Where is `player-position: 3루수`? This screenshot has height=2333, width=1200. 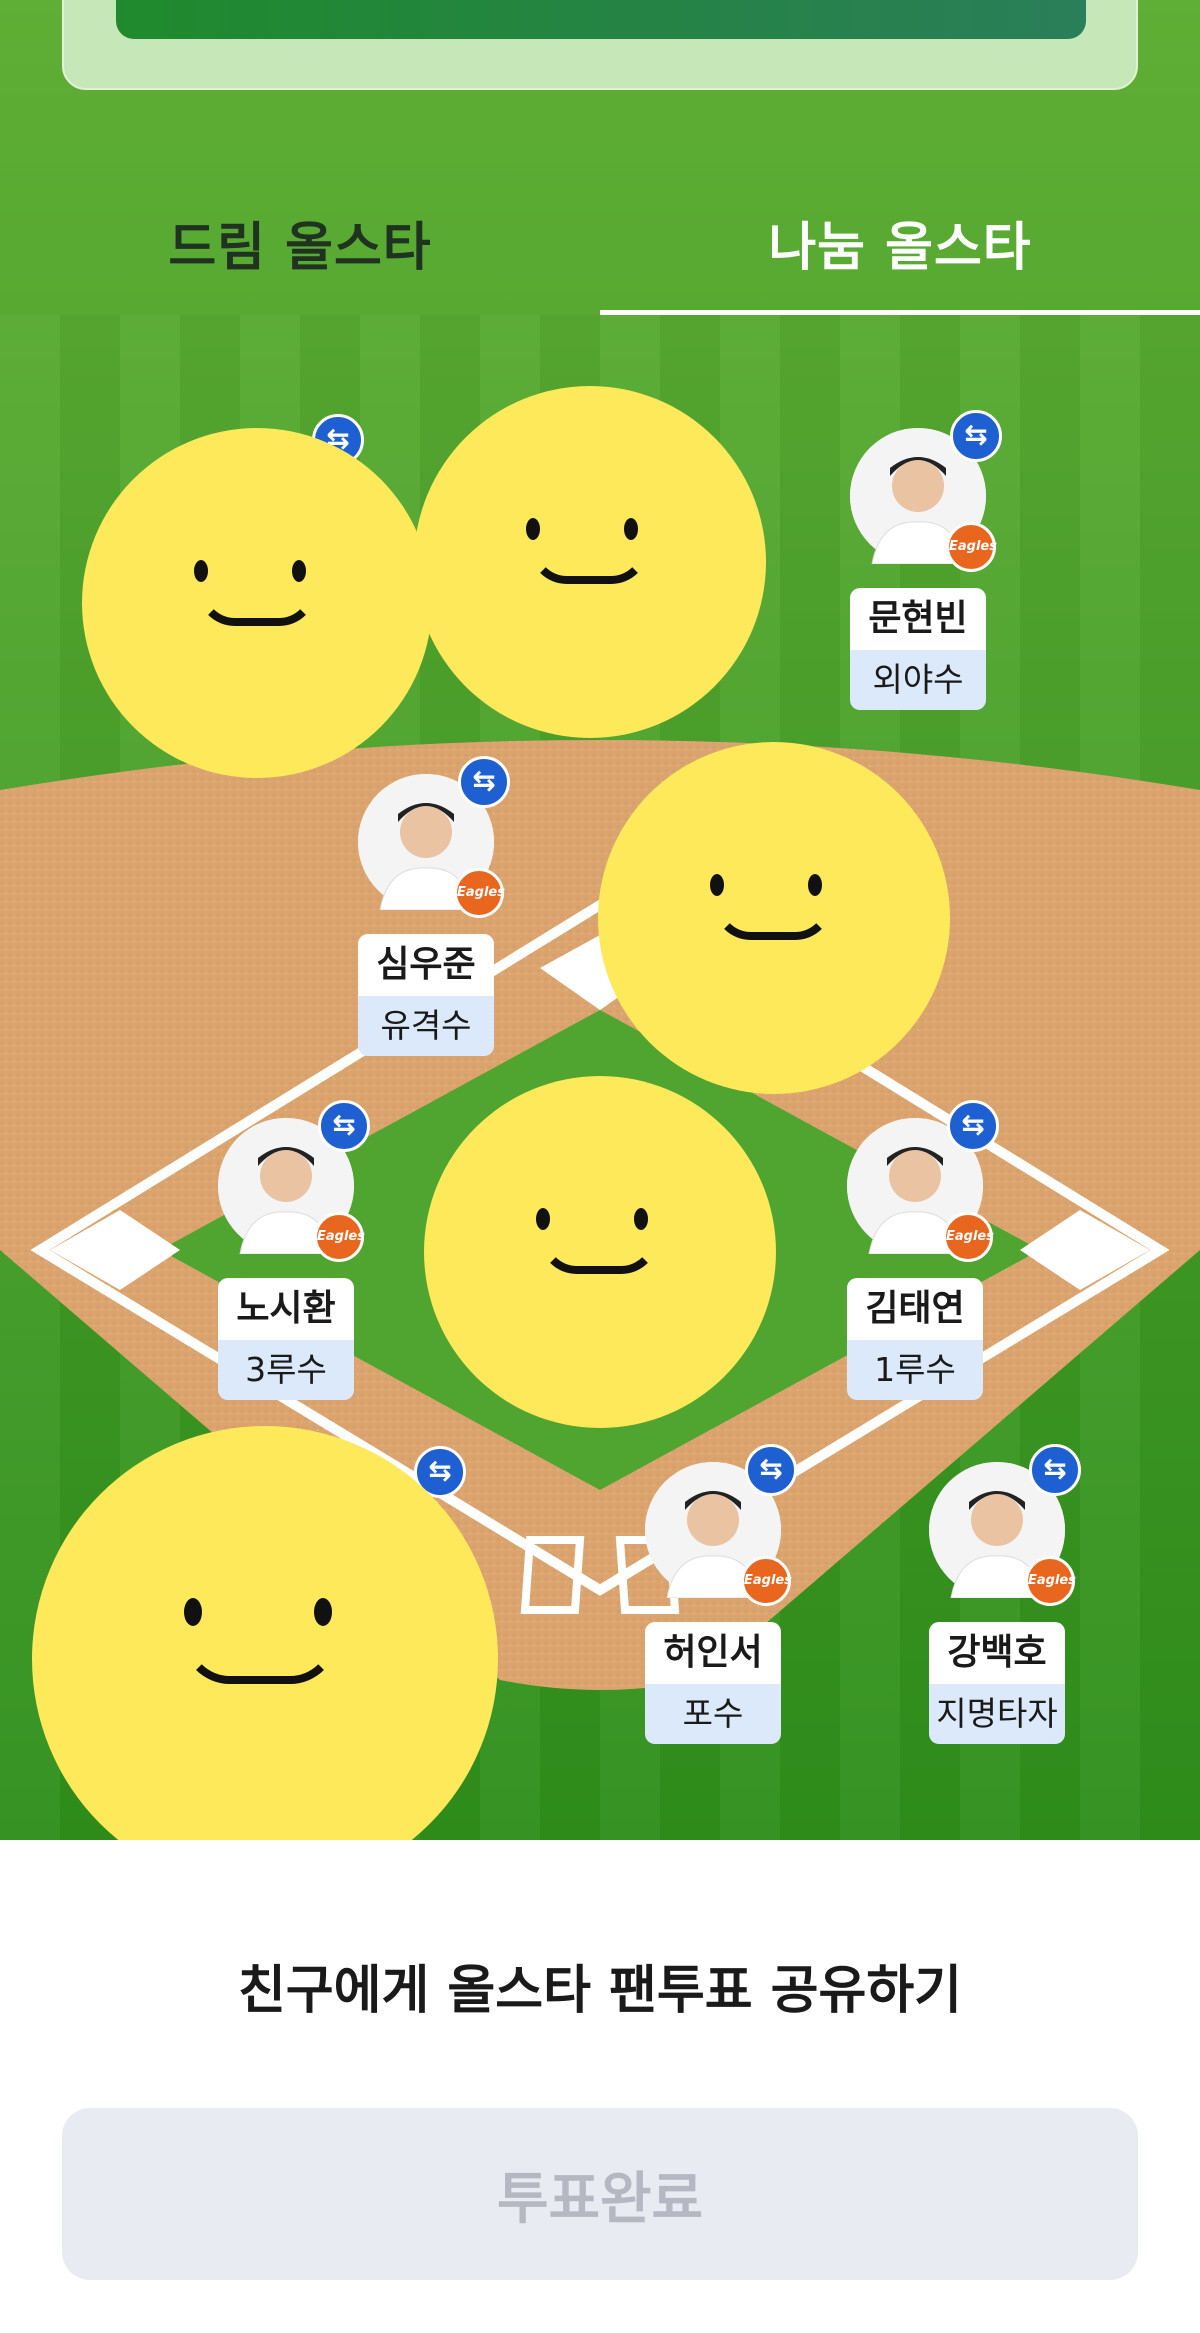
player-position: 3루수 is located at coordinates (286, 1370).